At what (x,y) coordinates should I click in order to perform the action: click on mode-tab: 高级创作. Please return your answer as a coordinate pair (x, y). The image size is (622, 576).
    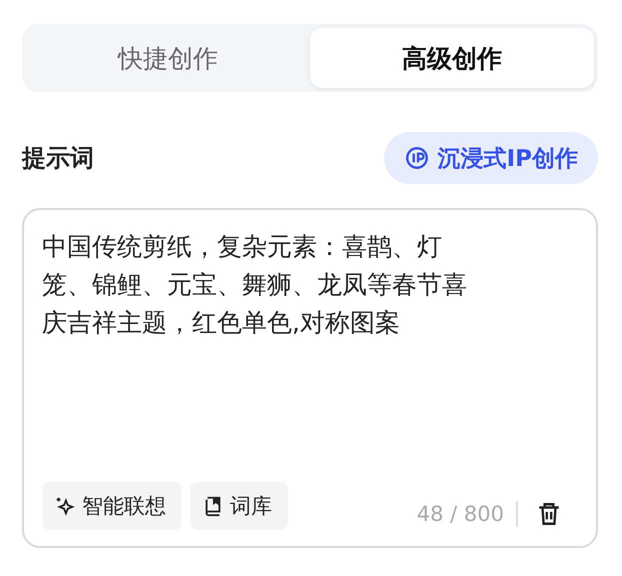
    Looking at the image, I should click on (452, 58).